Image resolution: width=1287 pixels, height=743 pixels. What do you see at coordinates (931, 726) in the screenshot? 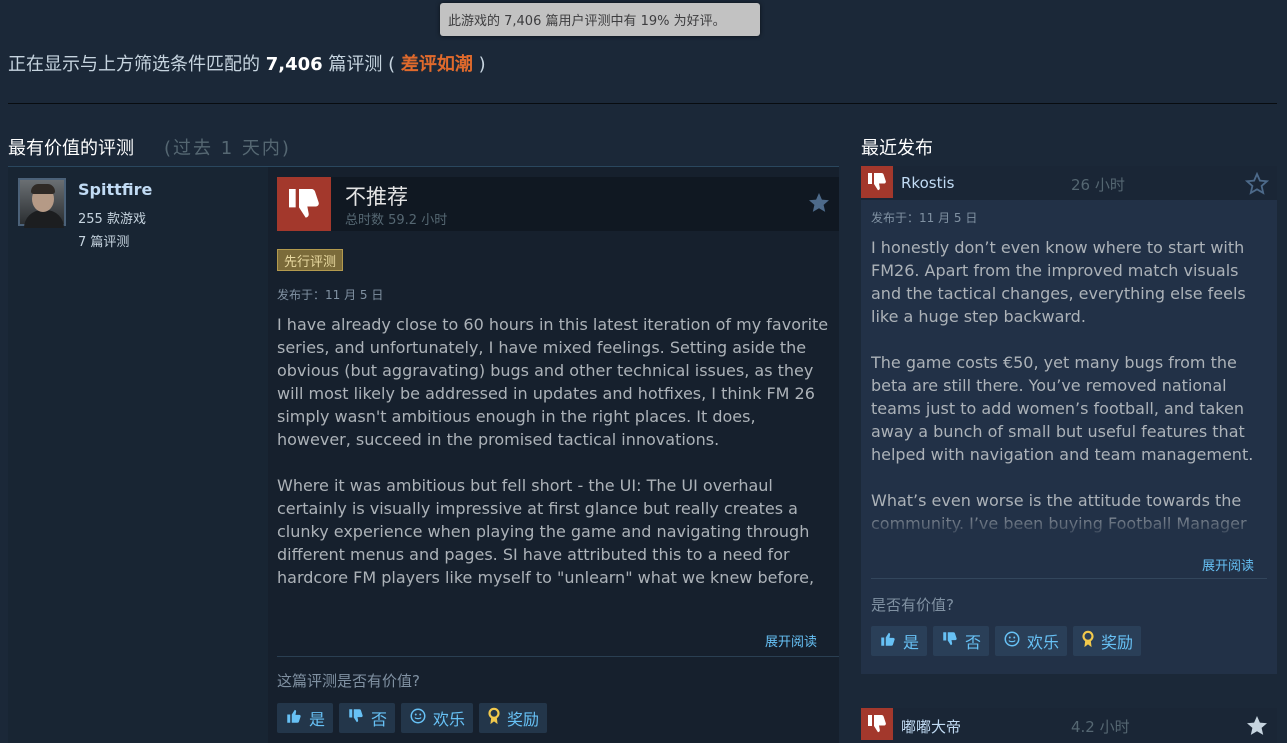
I see `recent-author: 嘟嘟大帝` at bounding box center [931, 726].